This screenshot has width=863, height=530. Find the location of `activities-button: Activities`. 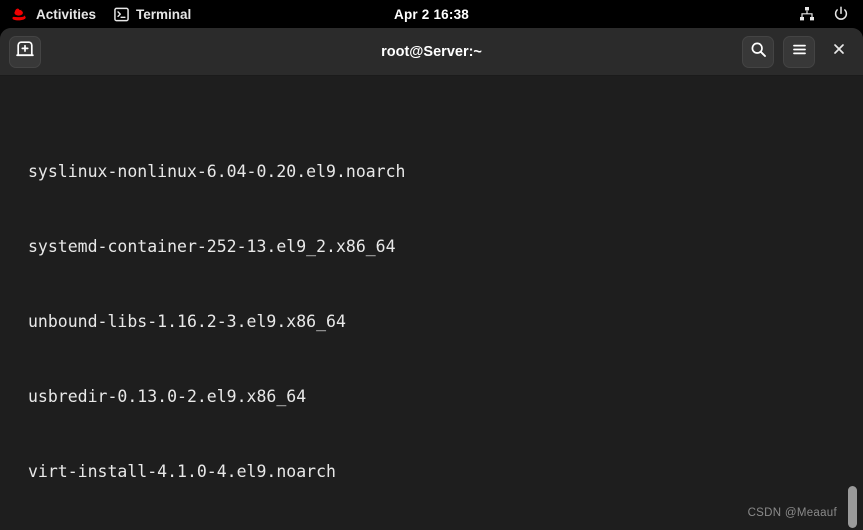

activities-button: Activities is located at coordinates (52, 14).